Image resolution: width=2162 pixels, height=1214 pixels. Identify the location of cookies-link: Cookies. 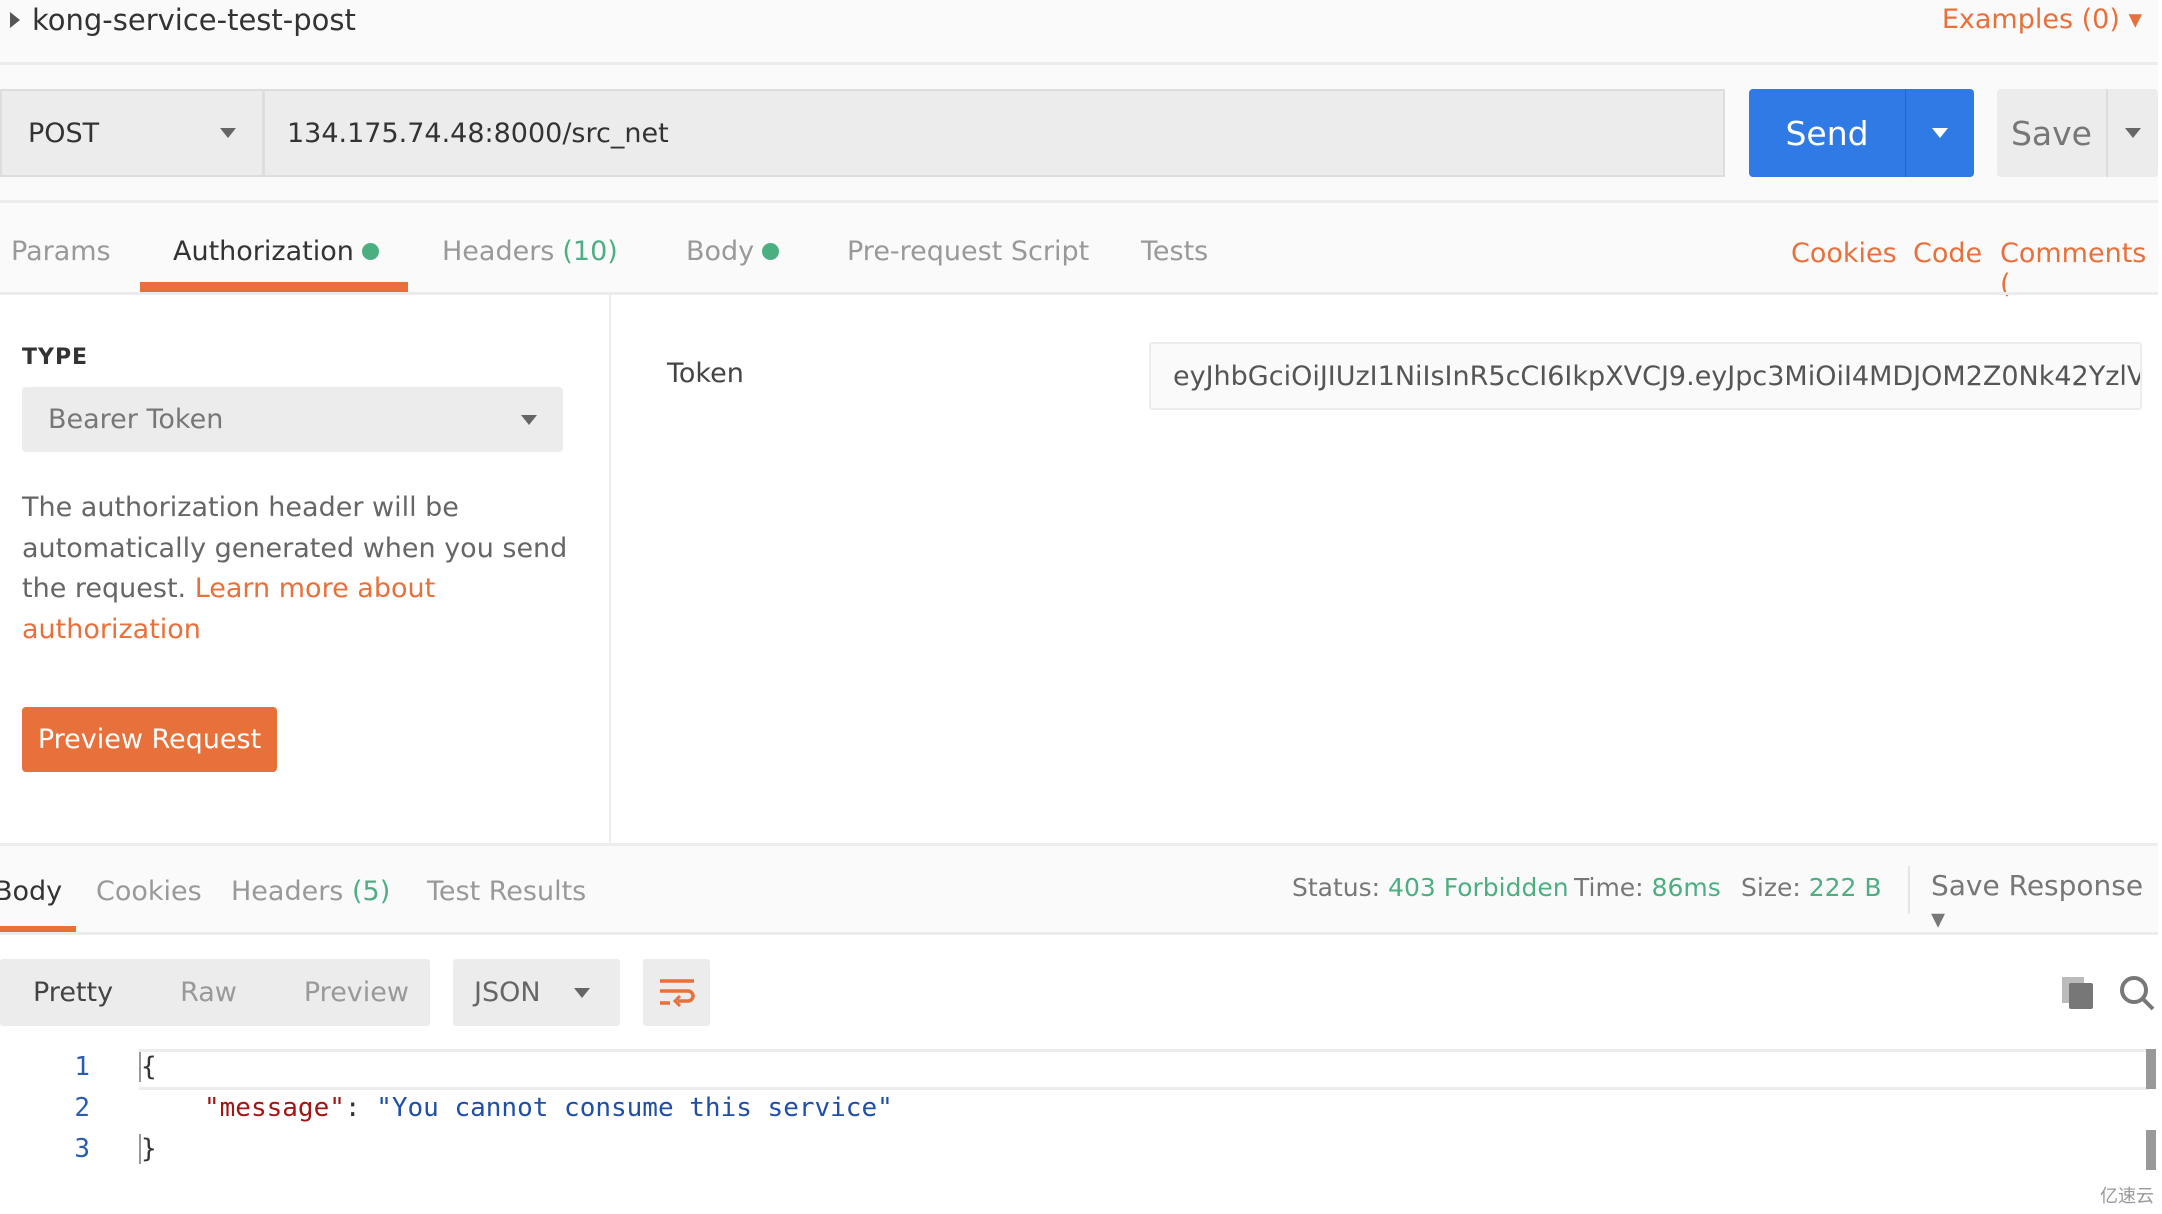
(1844, 253).